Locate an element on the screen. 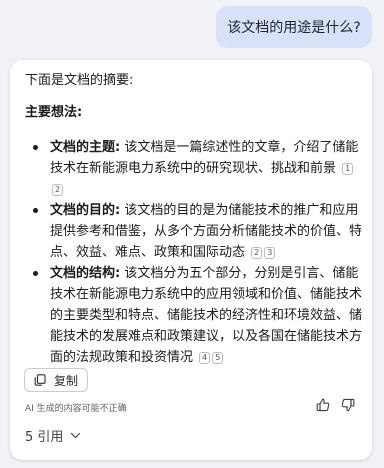  chevron-down-icon is located at coordinates (76, 435).